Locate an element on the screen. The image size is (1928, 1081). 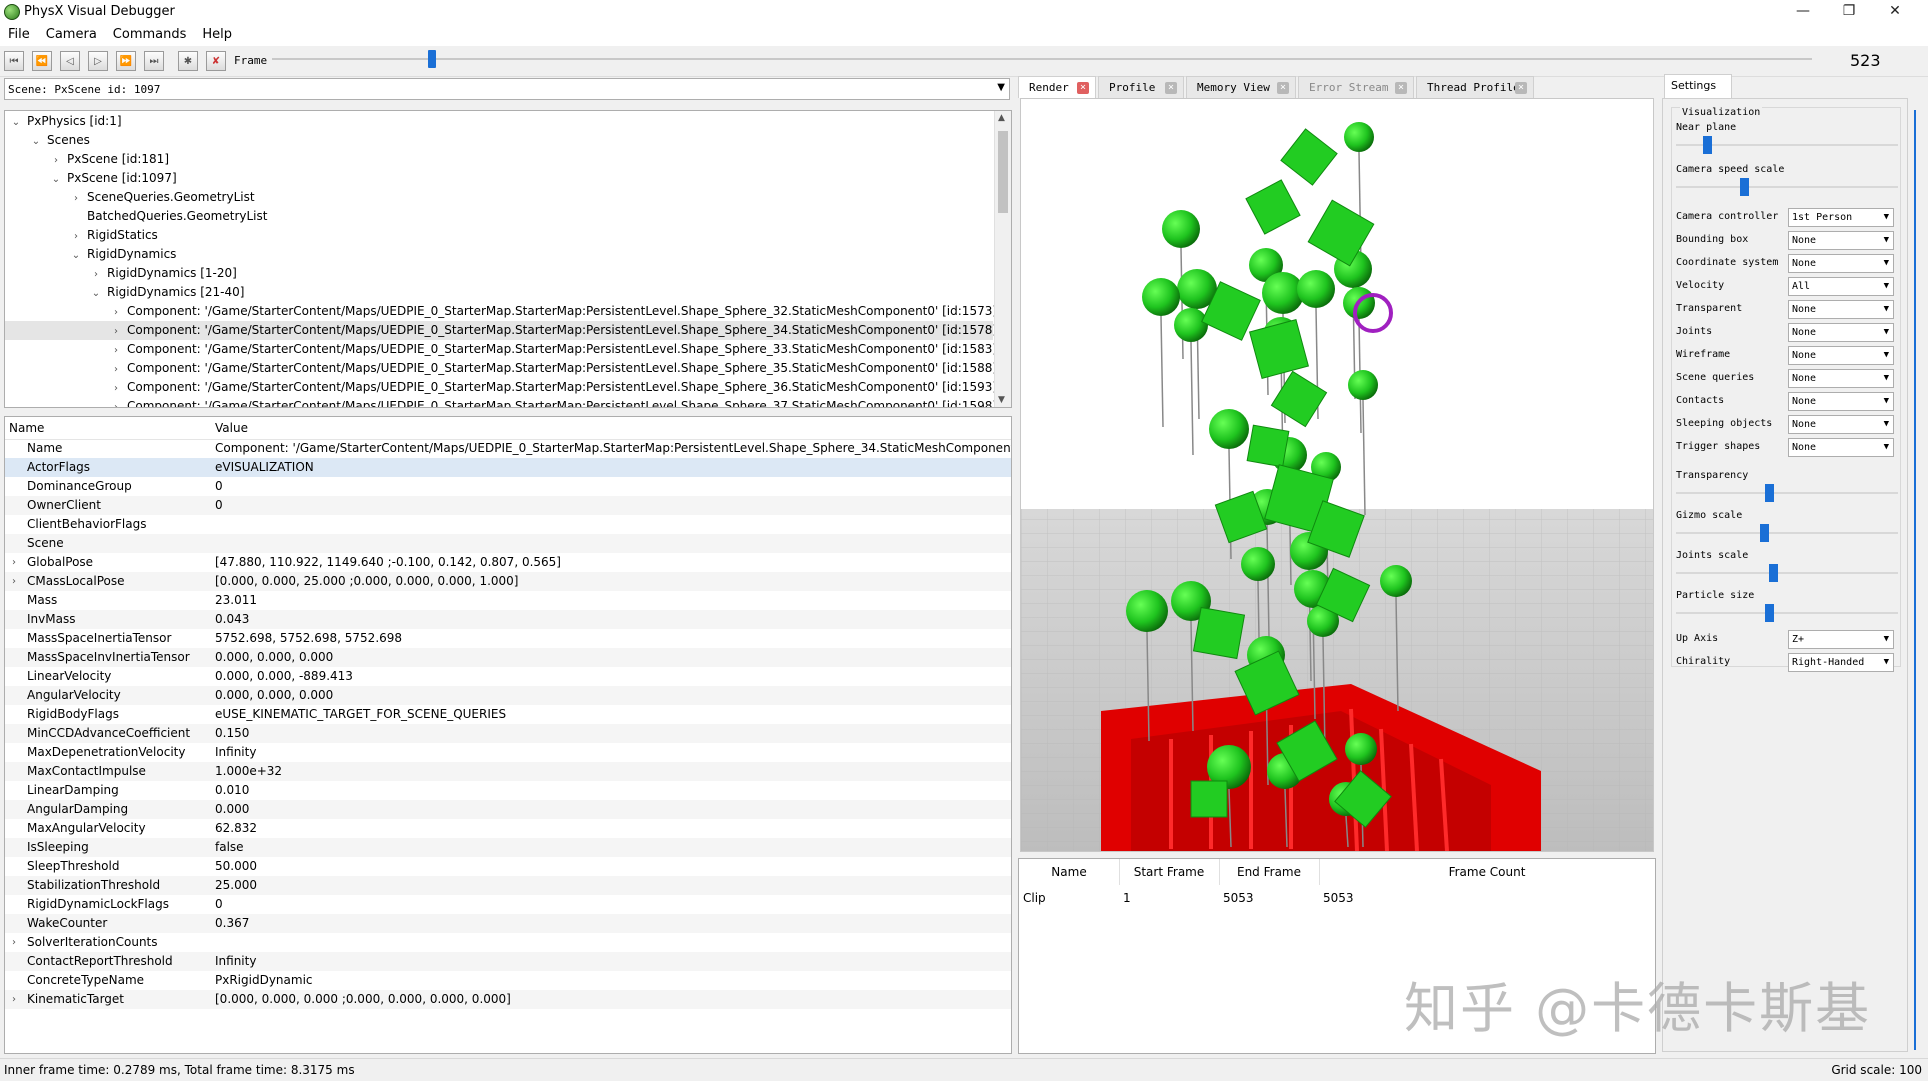
property-row: StabilizationThreshold 25.000 is located at coordinates (508, 885).